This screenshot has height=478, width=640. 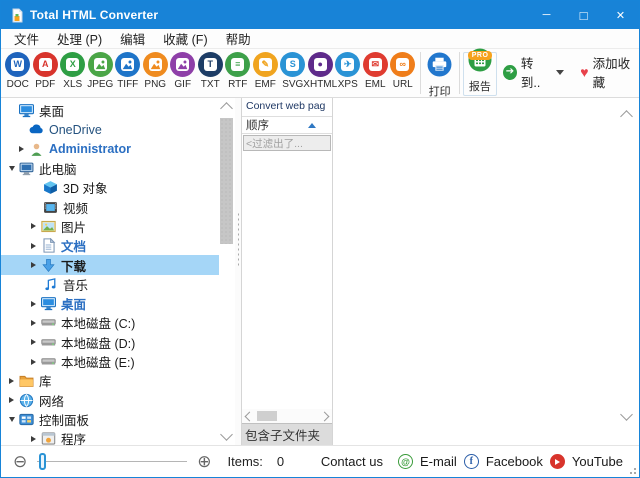 What do you see at coordinates (110, 419) in the screenshot?
I see `tree-item-控制面板: 控制面板` at bounding box center [110, 419].